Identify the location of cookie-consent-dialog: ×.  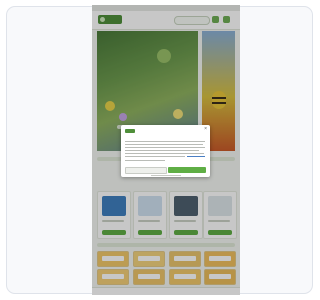
(165, 151).